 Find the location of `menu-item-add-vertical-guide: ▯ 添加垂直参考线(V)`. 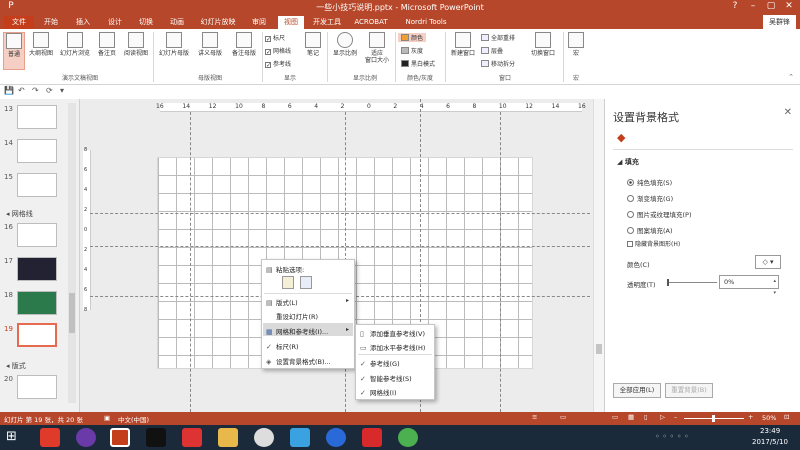

menu-item-add-vertical-guide: ▯ 添加垂直参考线(V) is located at coordinates (392, 333).